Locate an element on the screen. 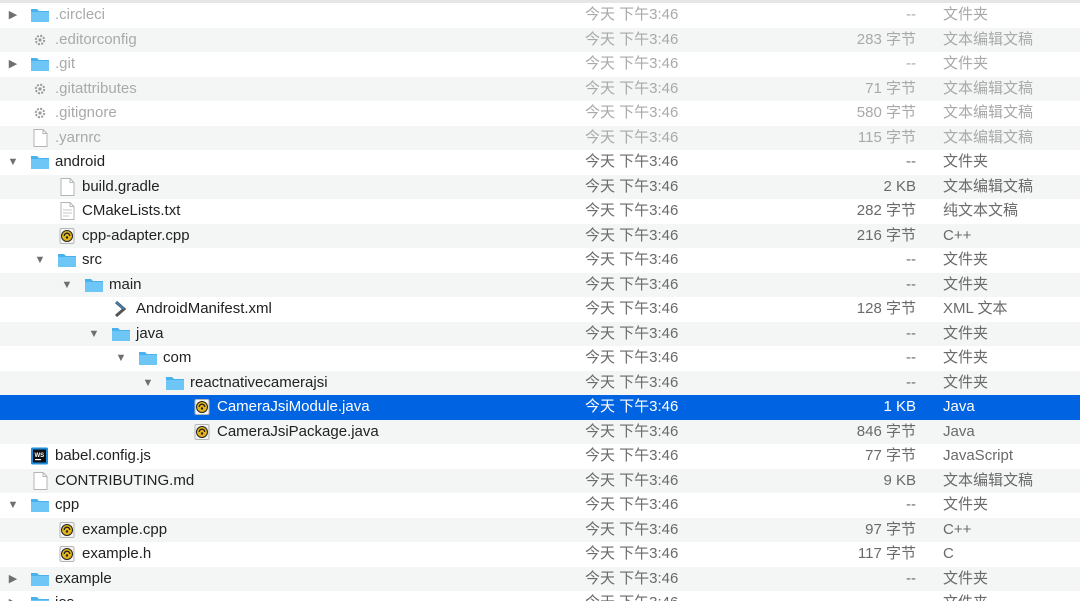 This screenshot has height=601, width=1080. file-name: babel.config.js is located at coordinates (103, 455).